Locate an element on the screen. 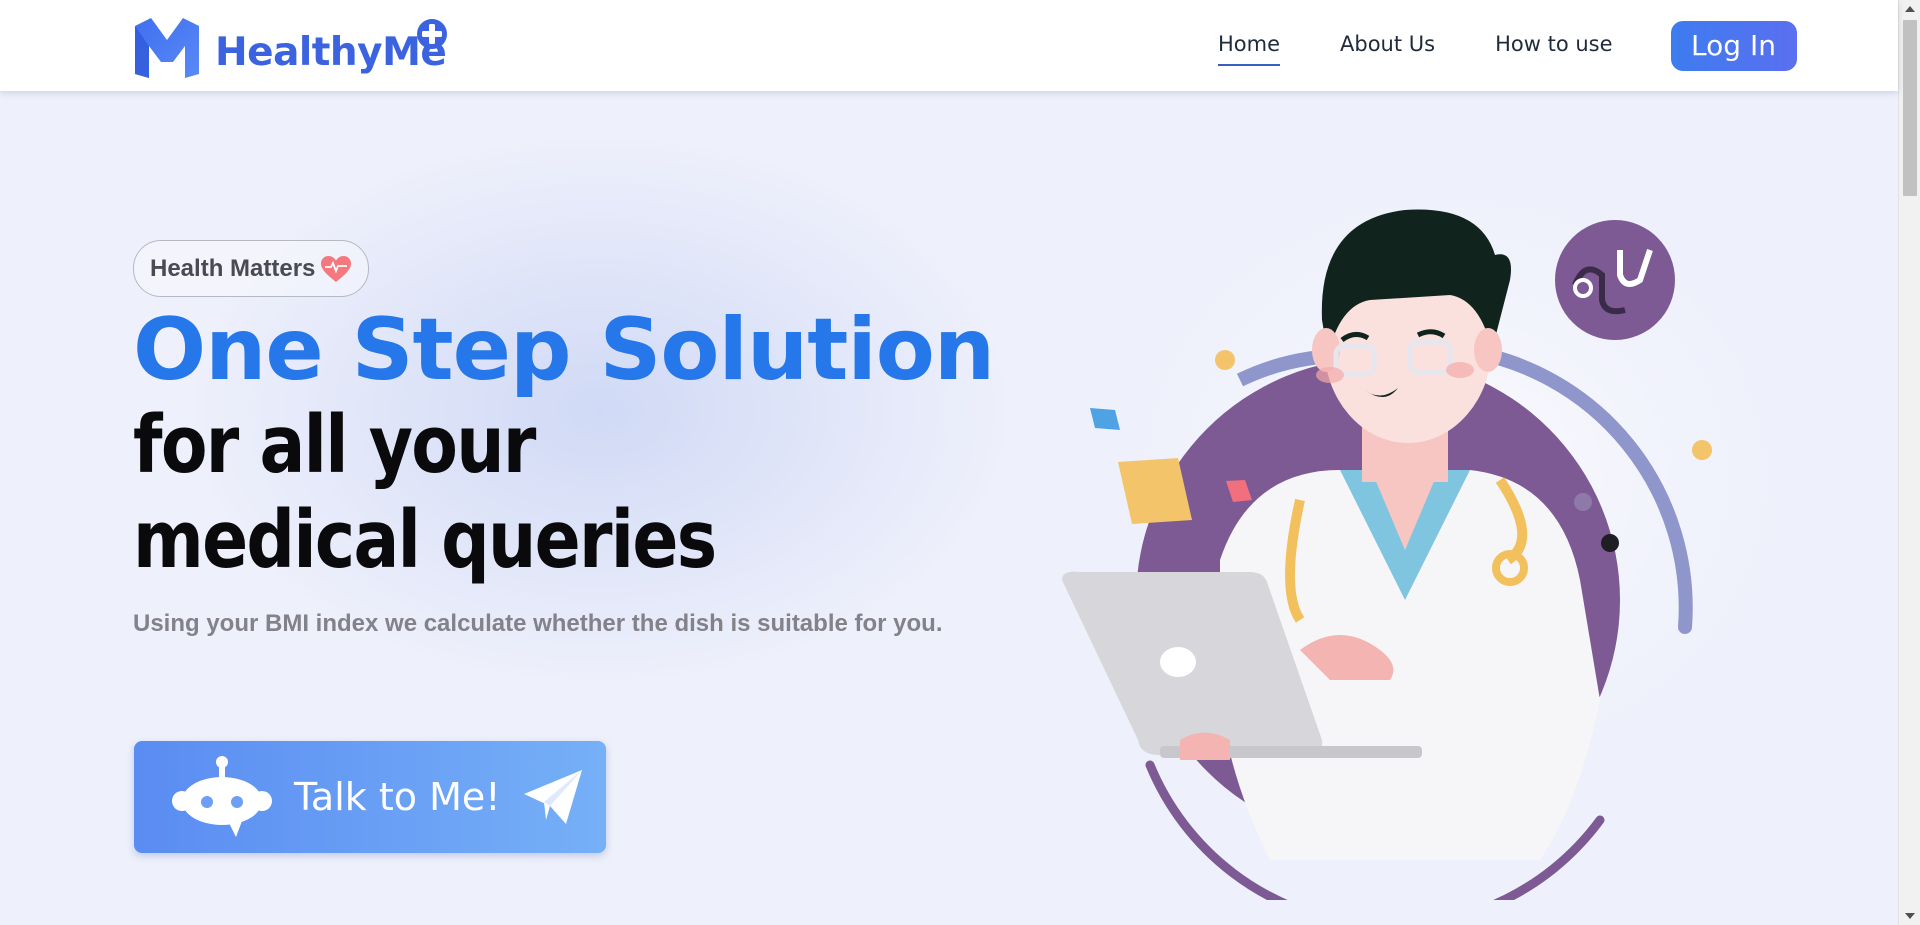 This screenshot has width=1920, height=925. headline-accent: One Step Solution is located at coordinates (564, 350).